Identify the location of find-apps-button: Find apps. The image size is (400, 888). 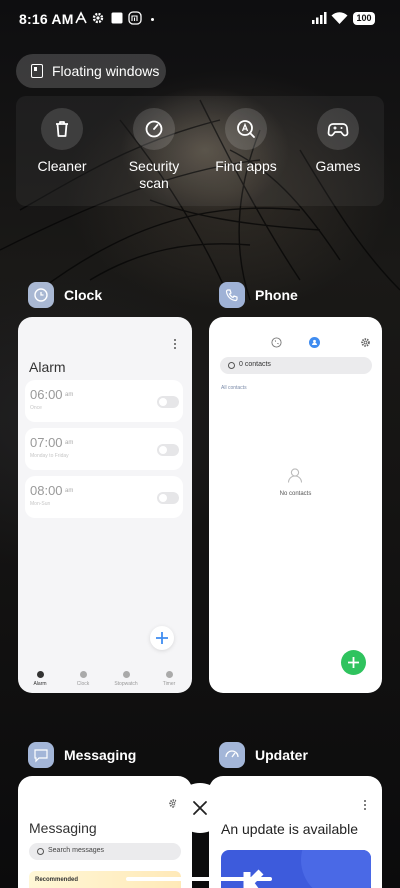
(246, 141).